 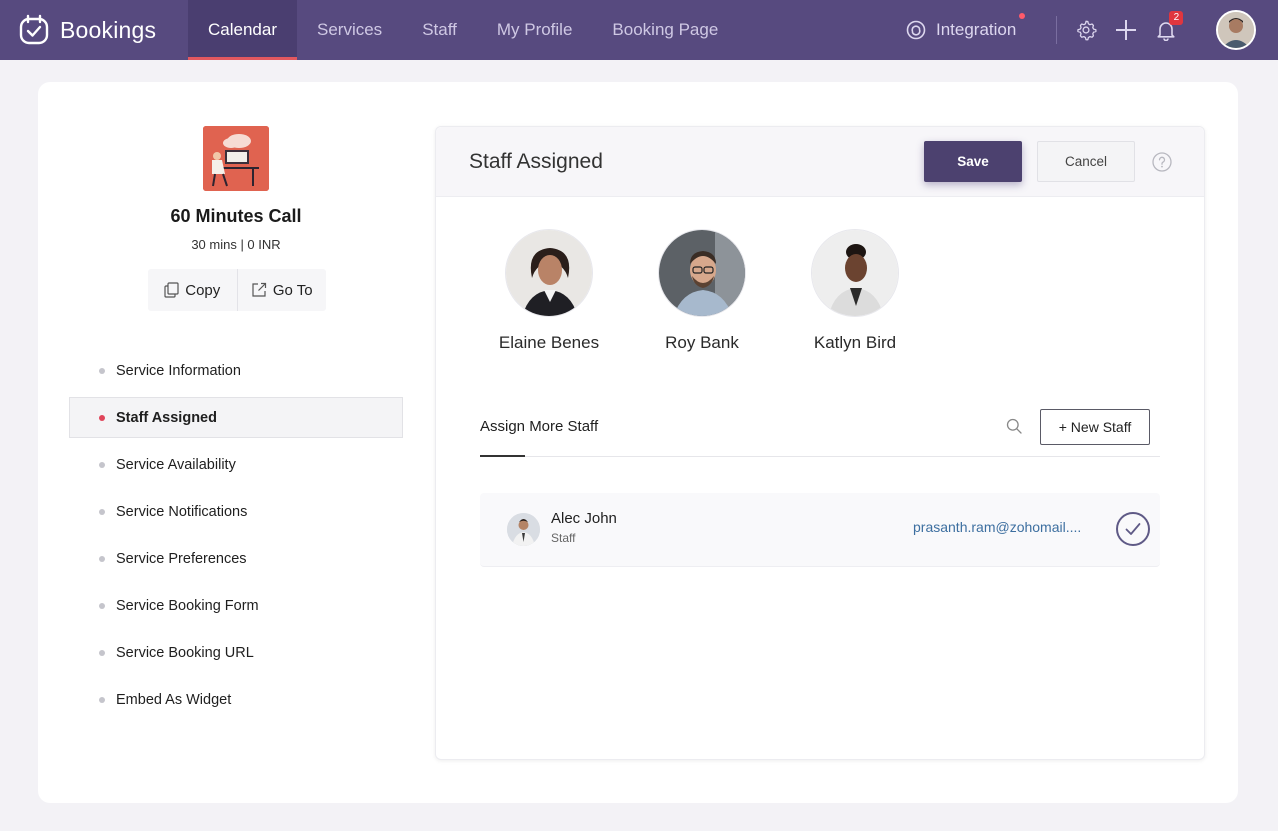 What do you see at coordinates (176, 464) in the screenshot?
I see `menu-label: Service Availability` at bounding box center [176, 464].